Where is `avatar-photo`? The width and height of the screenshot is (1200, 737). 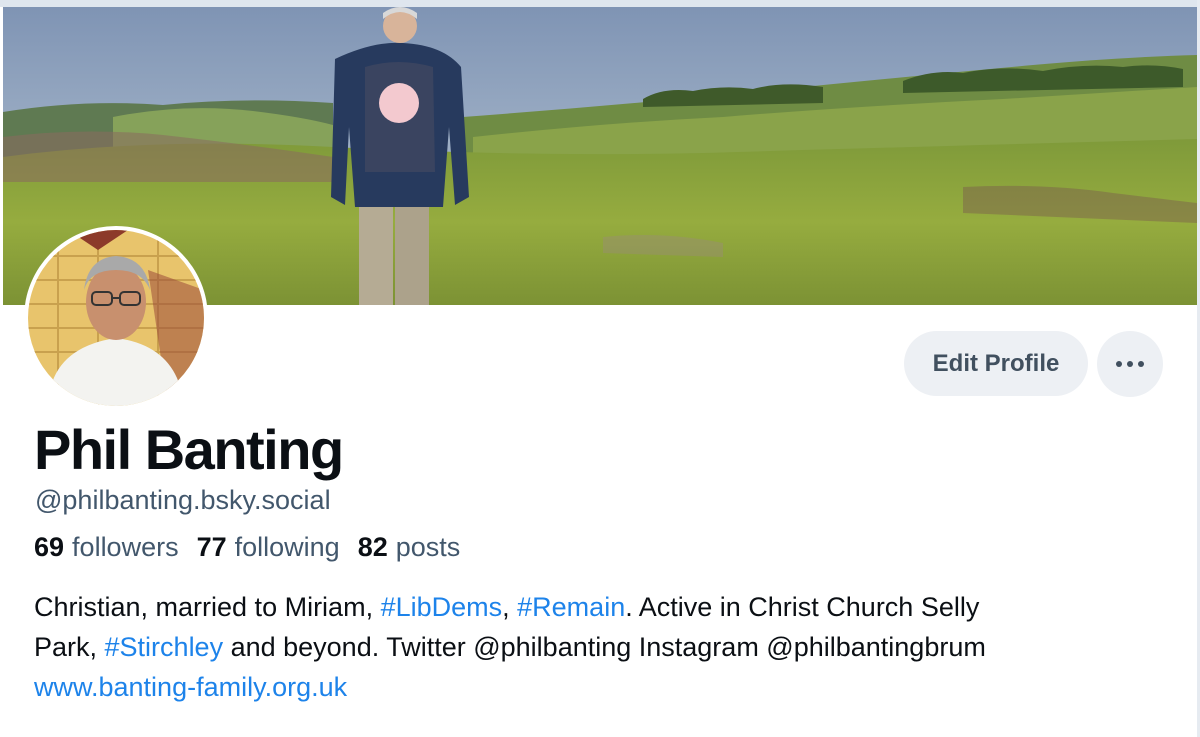
avatar-photo is located at coordinates (116, 318).